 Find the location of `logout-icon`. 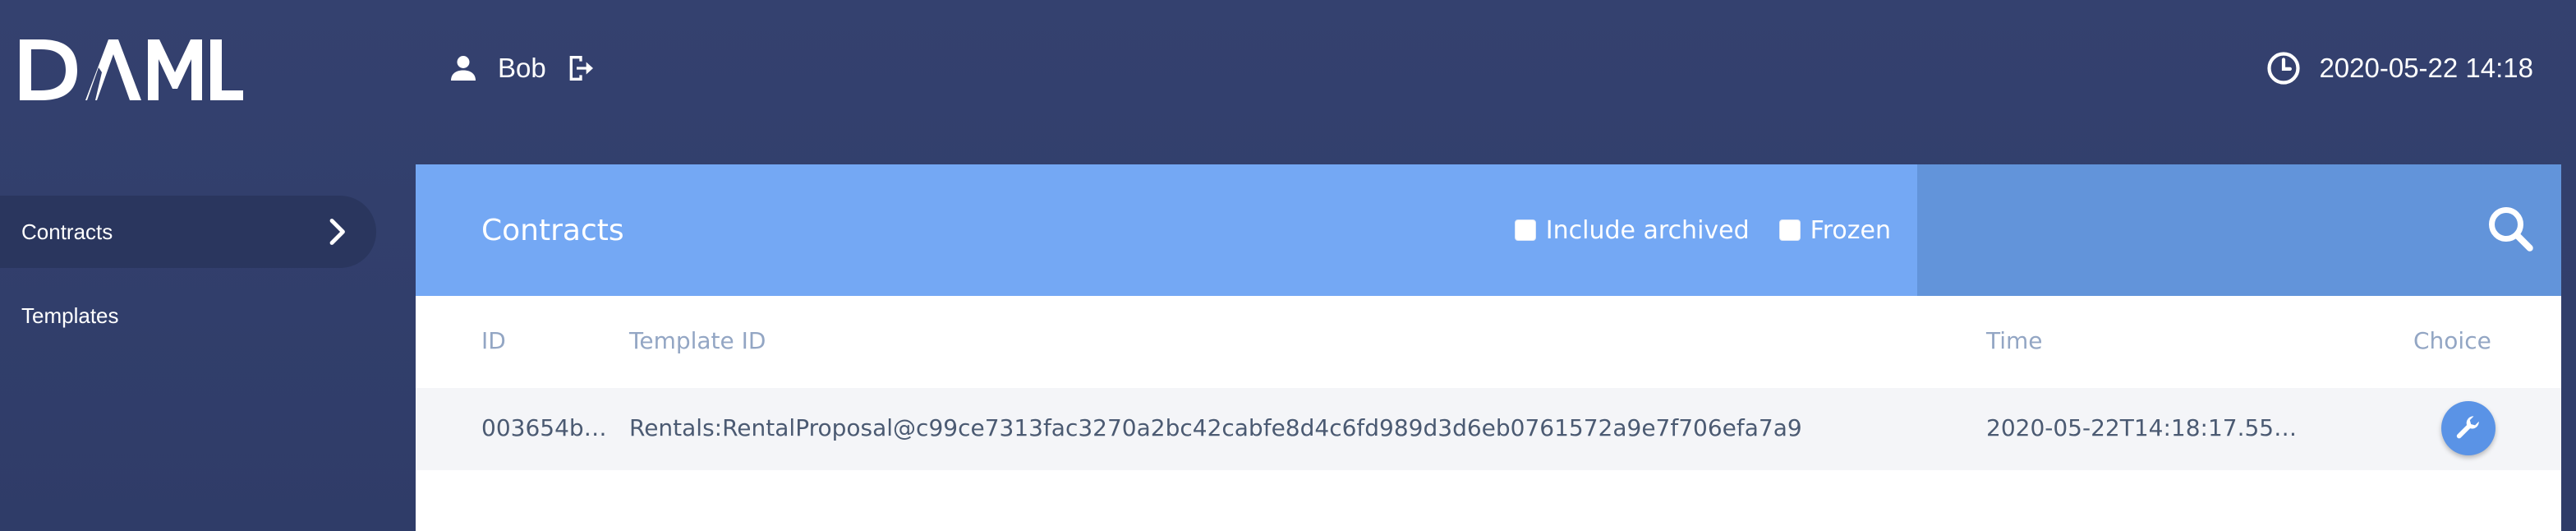

logout-icon is located at coordinates (580, 68).